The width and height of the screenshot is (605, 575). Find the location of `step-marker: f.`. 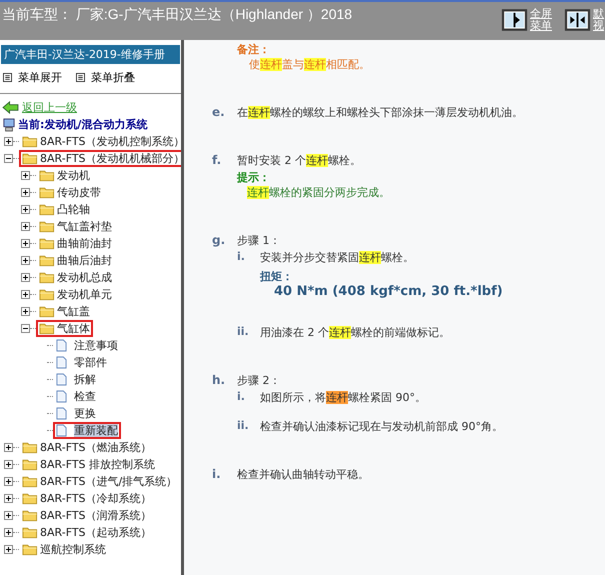

step-marker: f. is located at coordinates (217, 160).